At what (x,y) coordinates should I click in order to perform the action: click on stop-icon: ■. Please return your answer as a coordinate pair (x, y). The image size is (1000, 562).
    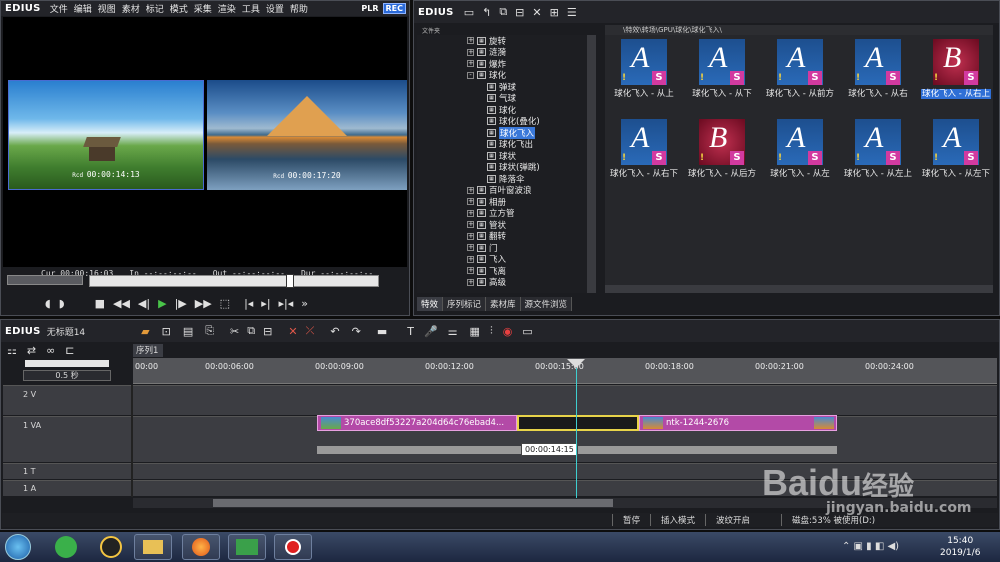
    Looking at the image, I should click on (100, 303).